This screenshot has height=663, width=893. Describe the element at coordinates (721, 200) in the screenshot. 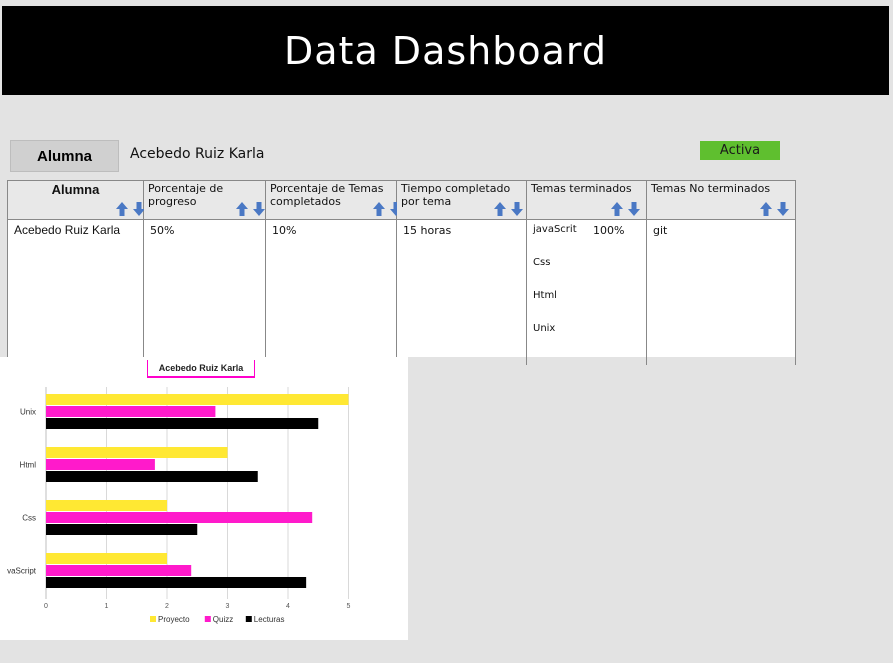

I see `header-temas-no-terminados: Temas No terminados` at that location.